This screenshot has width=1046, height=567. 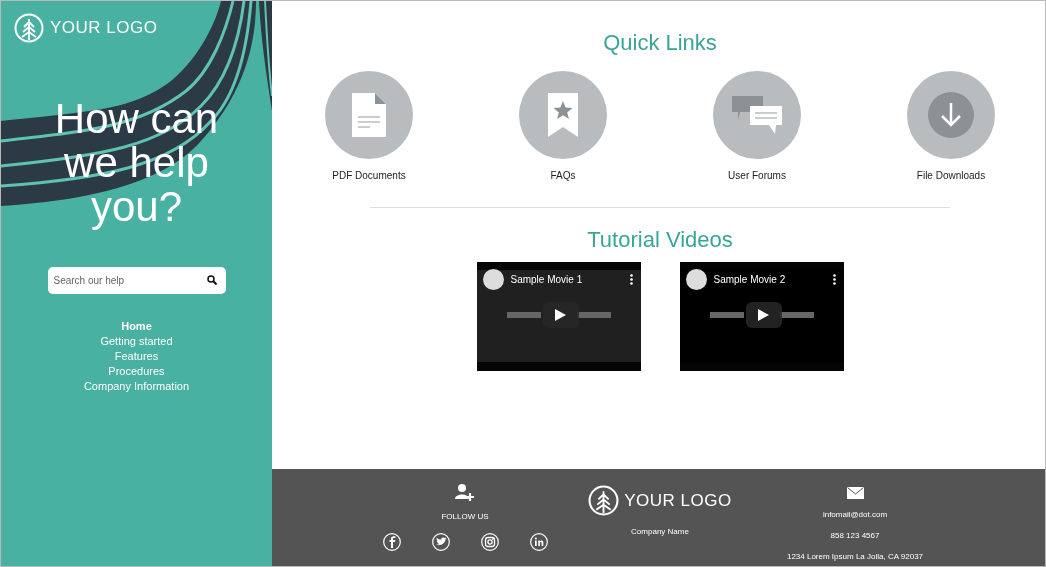 I want to click on email-text: infomail@dot.com, so click(x=855, y=515).